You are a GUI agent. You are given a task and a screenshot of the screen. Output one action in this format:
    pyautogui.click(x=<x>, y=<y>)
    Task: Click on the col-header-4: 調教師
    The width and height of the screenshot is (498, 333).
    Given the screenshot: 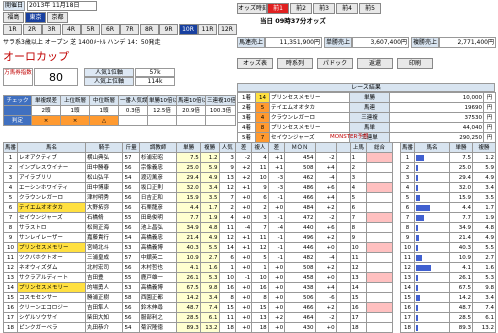 What is the action you would take?
    pyautogui.click(x=158, y=147)
    